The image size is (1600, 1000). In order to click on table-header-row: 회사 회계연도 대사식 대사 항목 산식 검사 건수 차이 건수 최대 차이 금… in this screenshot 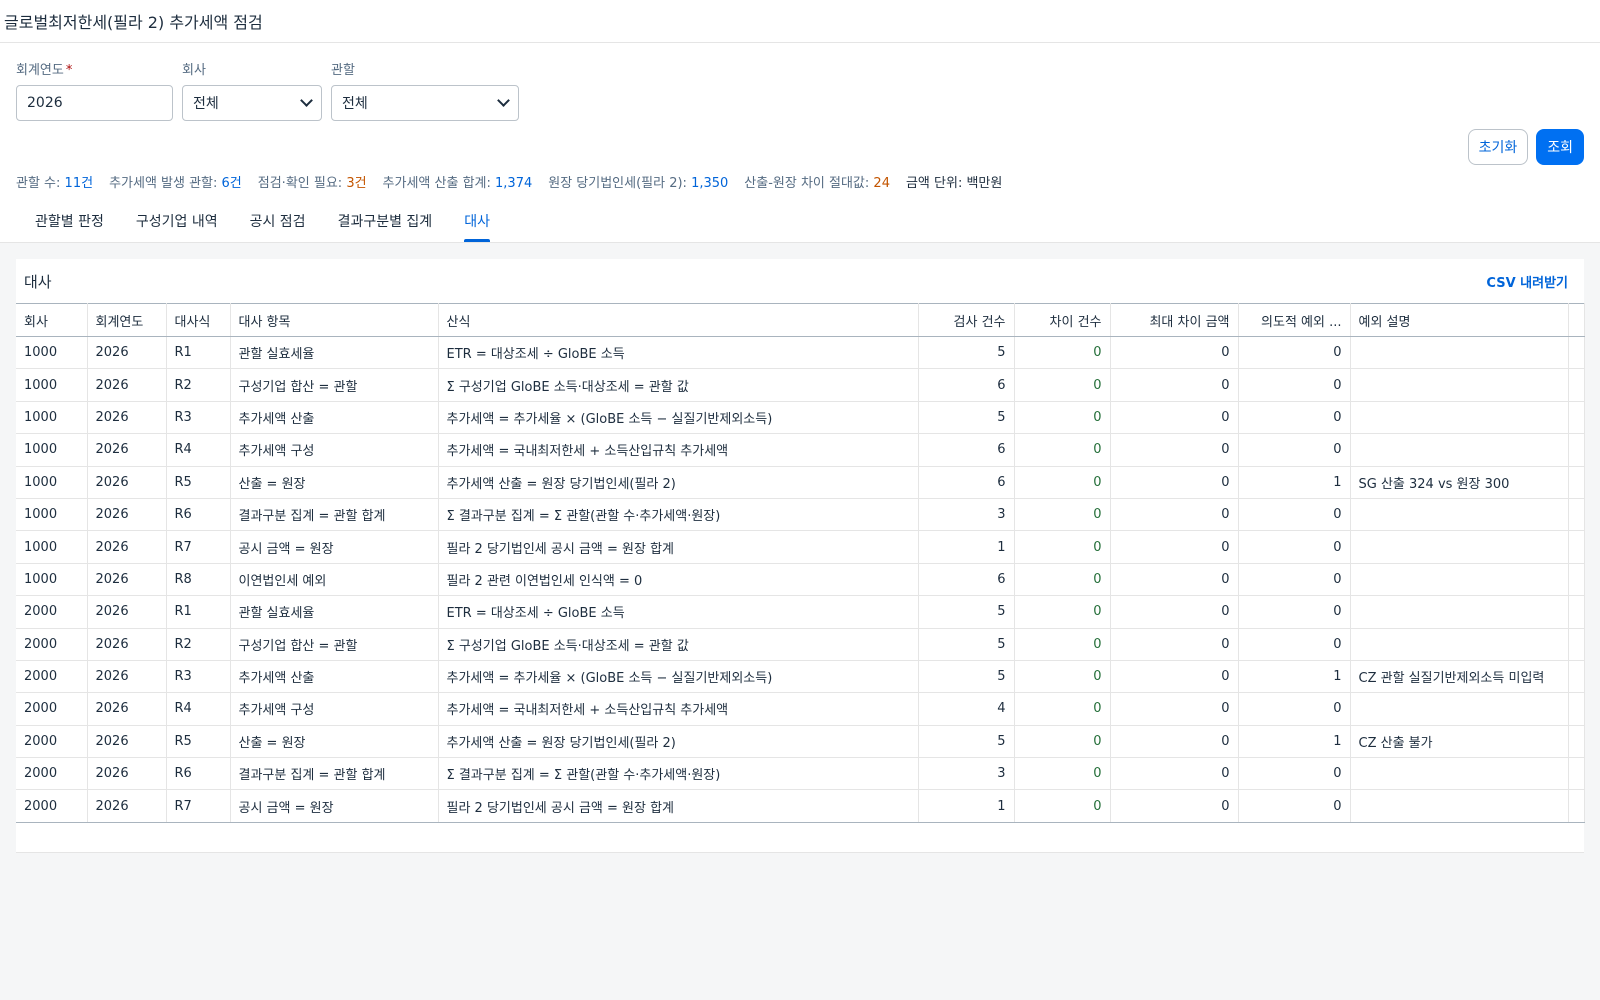, I will do `click(800, 320)`.